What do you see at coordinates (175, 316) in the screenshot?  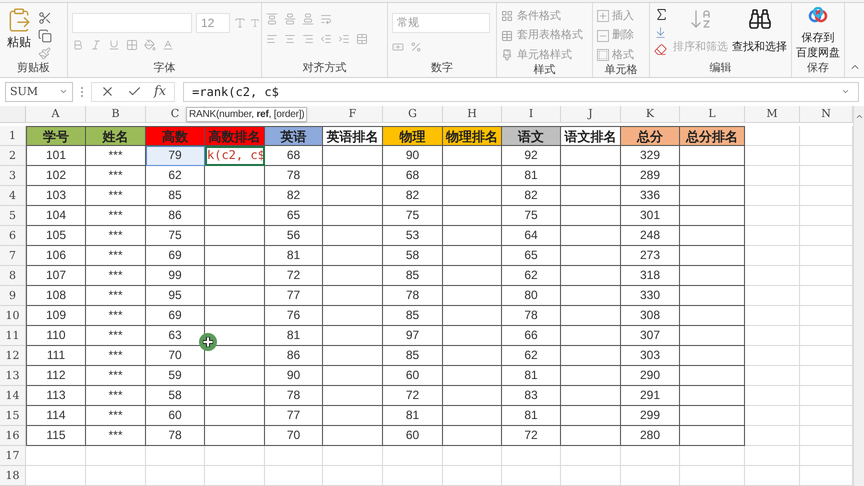 I see `table-cell: 69` at bounding box center [175, 316].